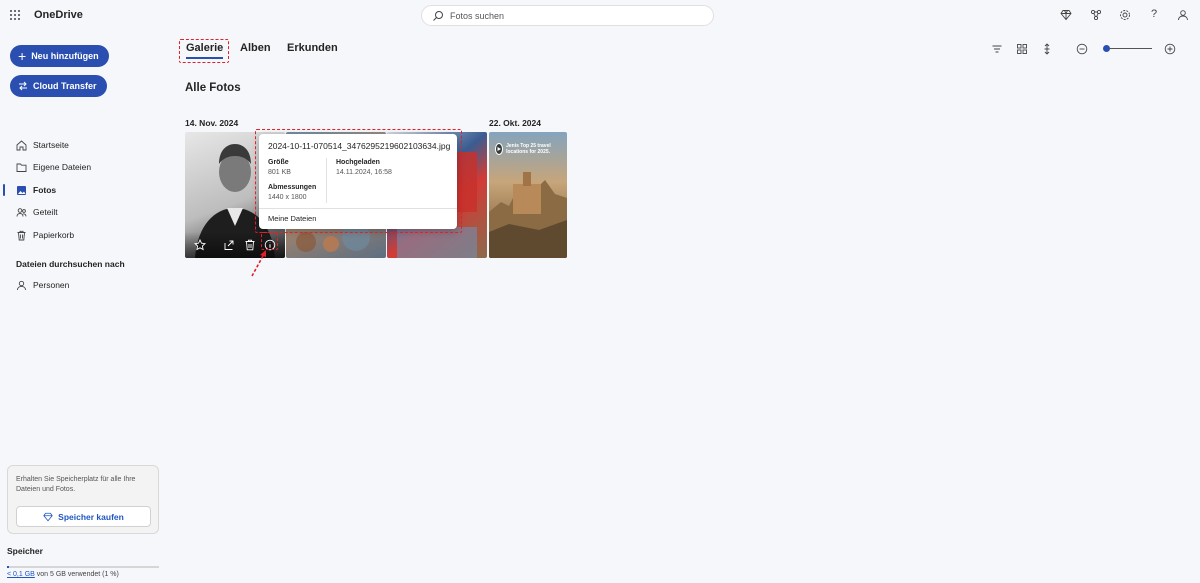  I want to click on sidebar-item-label: Personen, so click(51, 285).